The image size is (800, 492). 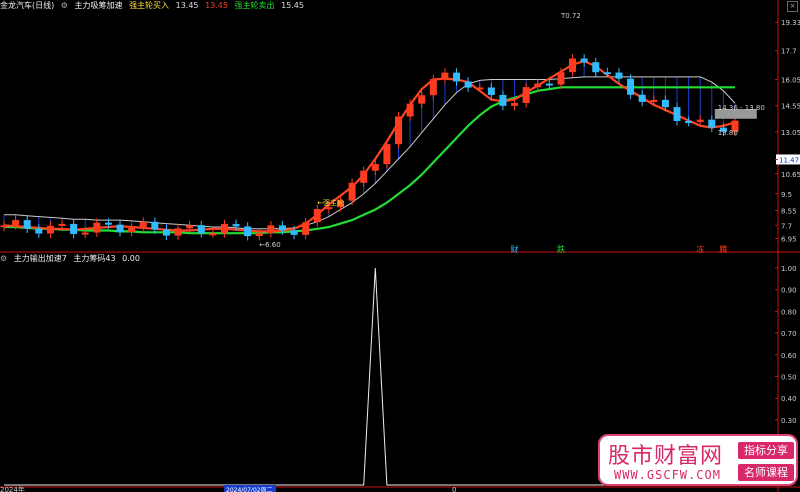 I want to click on sub-y-tick-label: 0.30, so click(x=789, y=421).